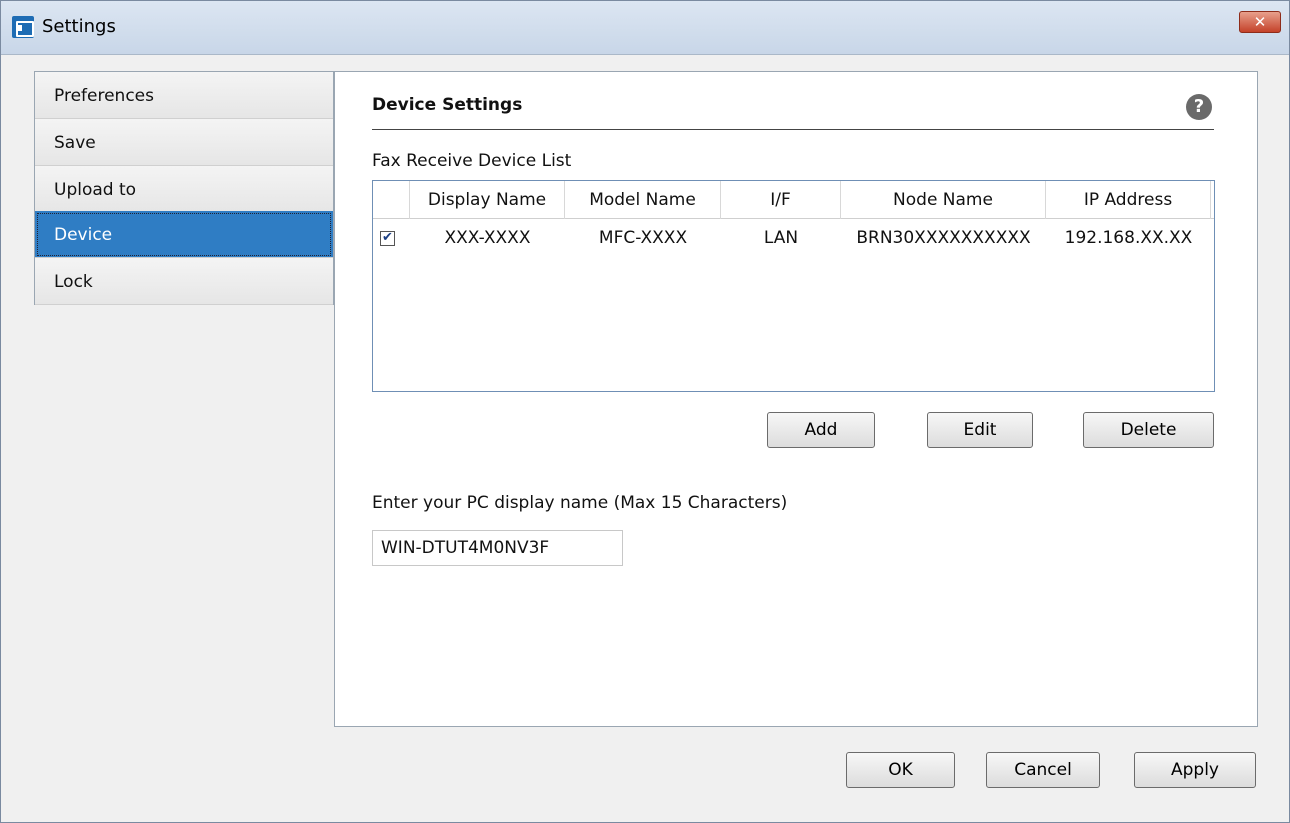 The height and width of the screenshot is (823, 1290). I want to click on ok-button: OK, so click(900, 770).